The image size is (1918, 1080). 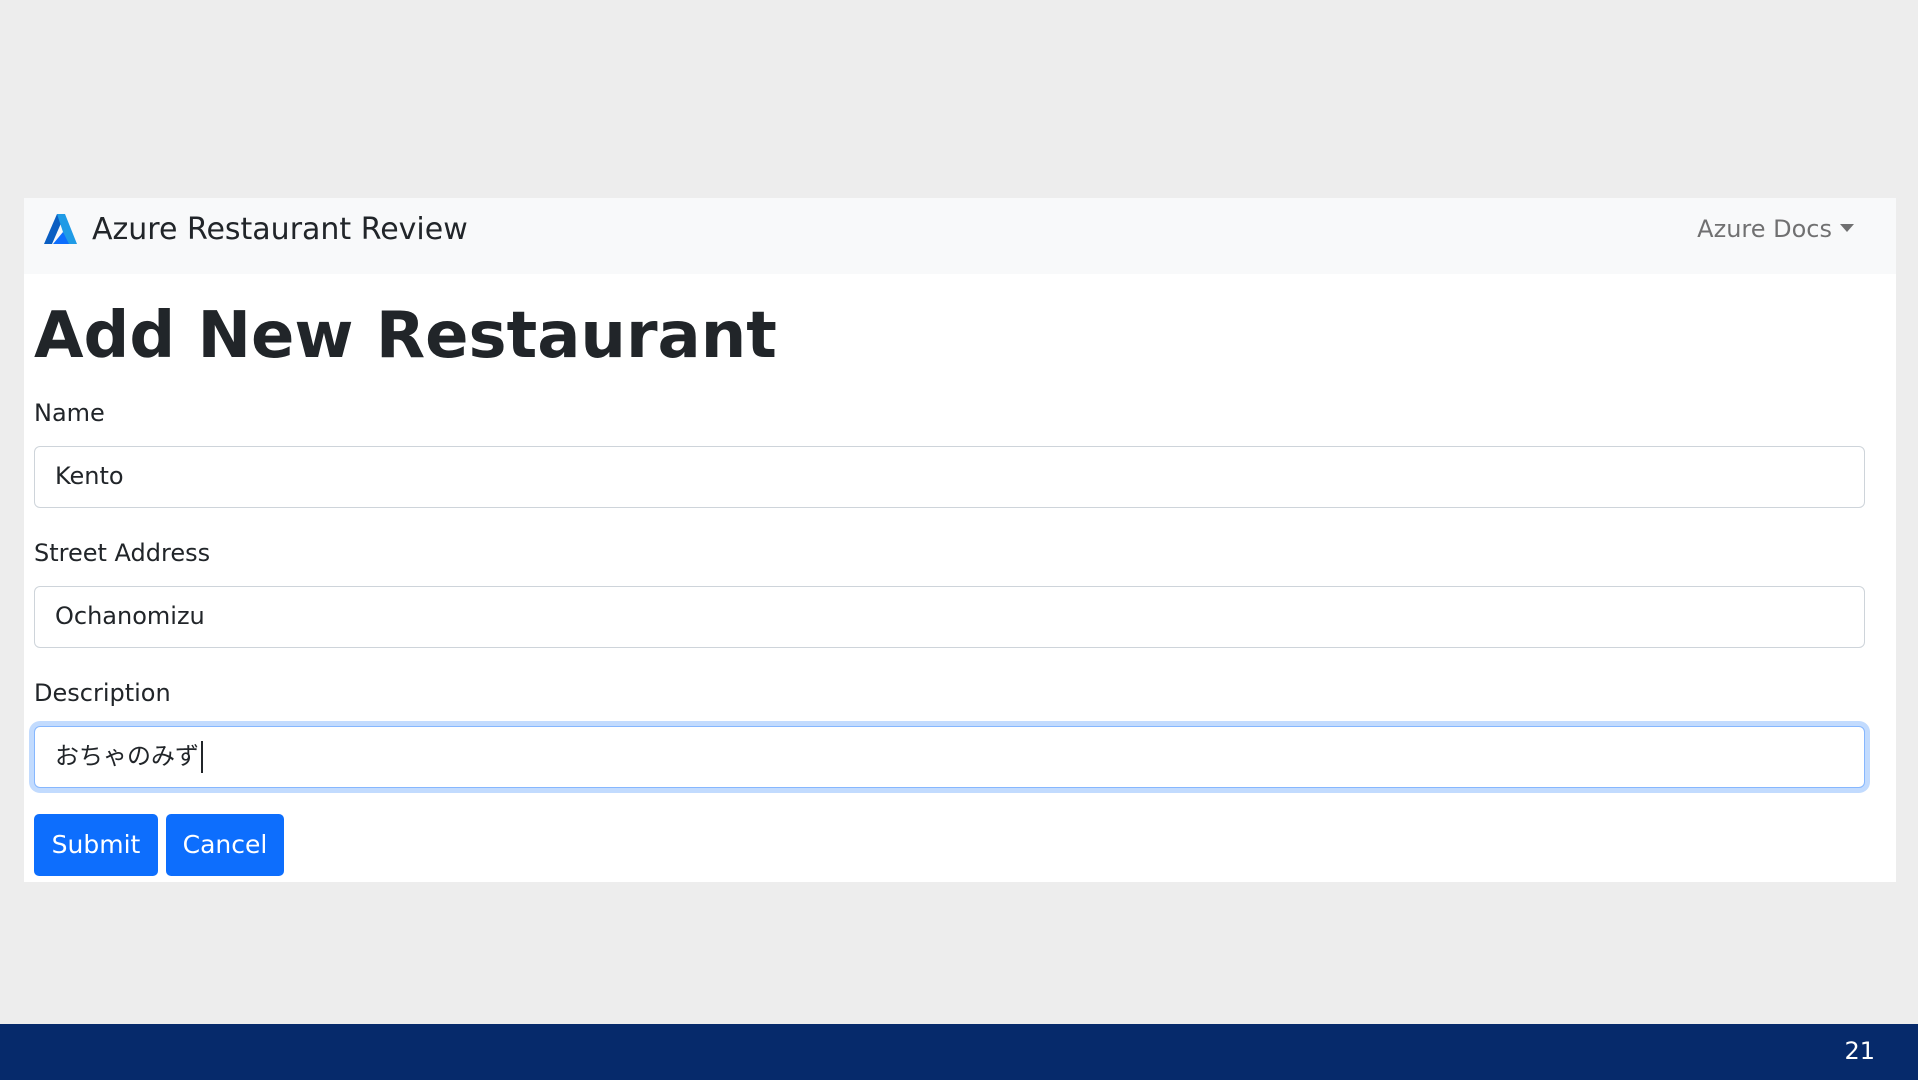 What do you see at coordinates (405, 336) in the screenshot?
I see `page-title: Add New Restaurant` at bounding box center [405, 336].